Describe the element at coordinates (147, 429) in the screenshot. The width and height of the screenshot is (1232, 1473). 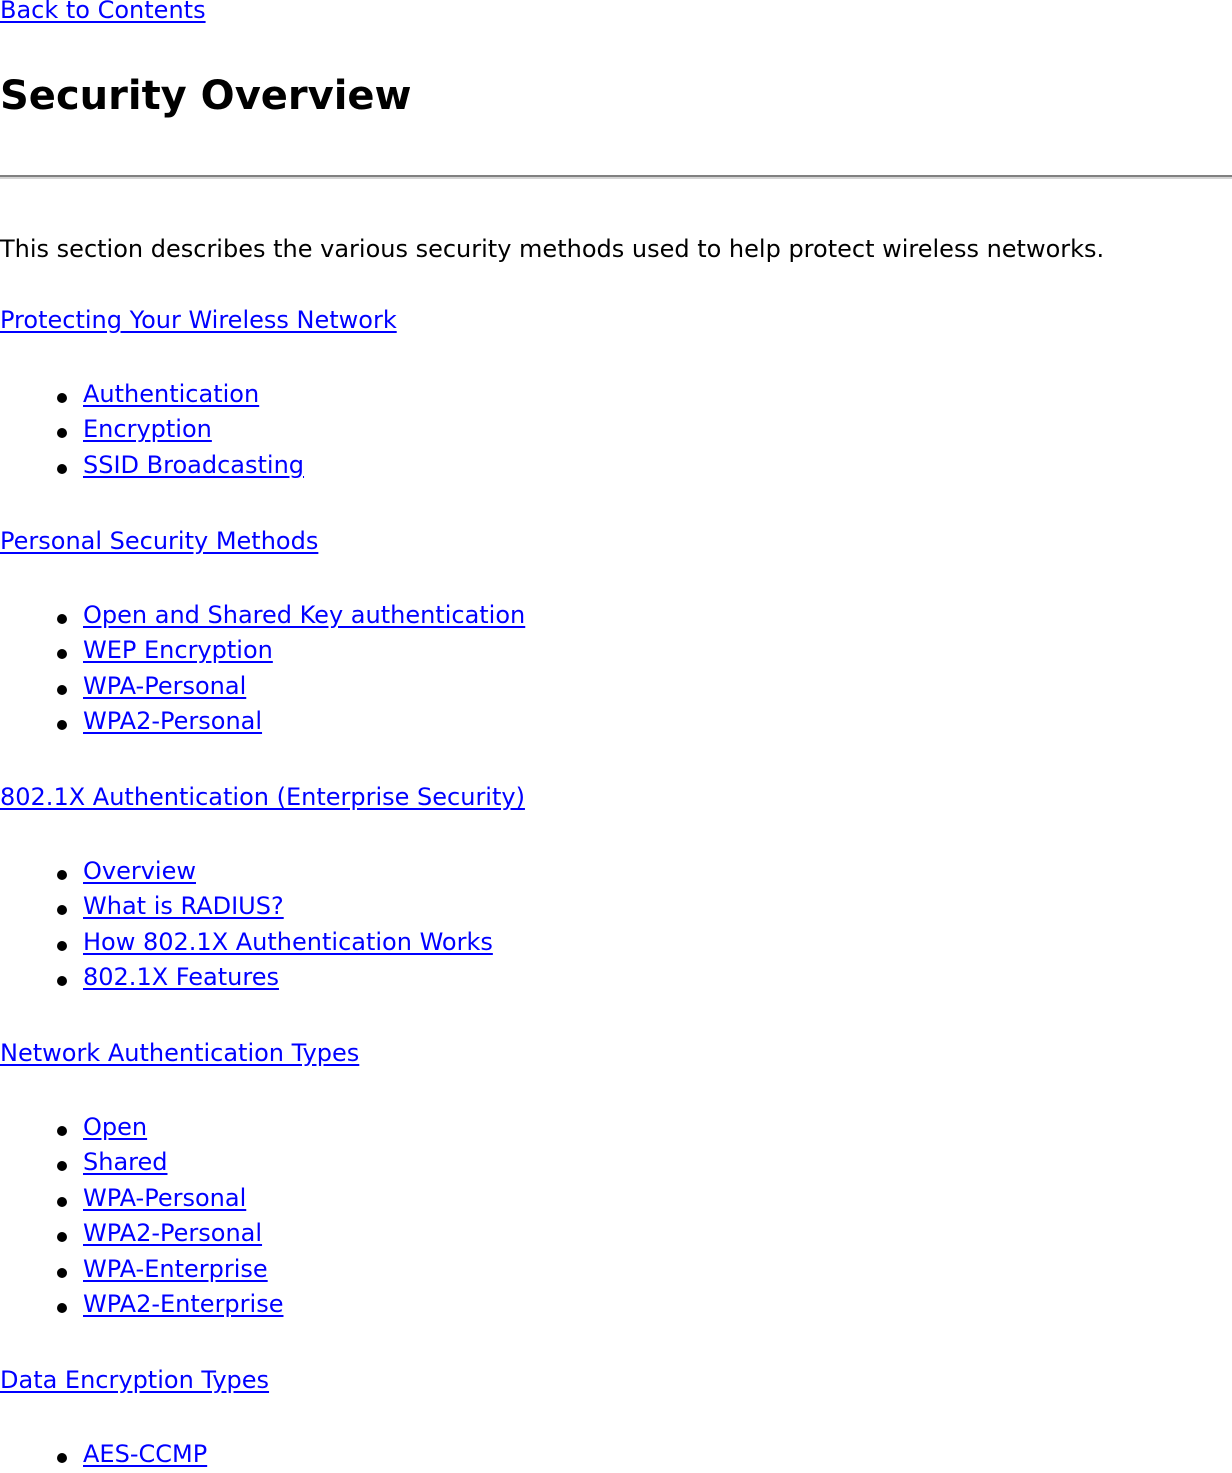
I see `link-encryption: Encryption` at that location.